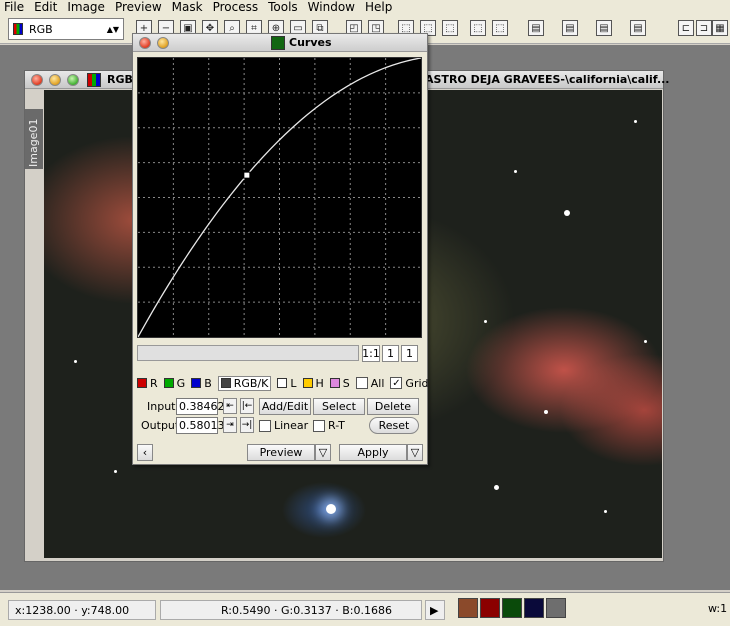 This screenshot has width=730, height=626. What do you see at coordinates (638, 28) in the screenshot?
I see `layer-d-icon: ▤` at bounding box center [638, 28].